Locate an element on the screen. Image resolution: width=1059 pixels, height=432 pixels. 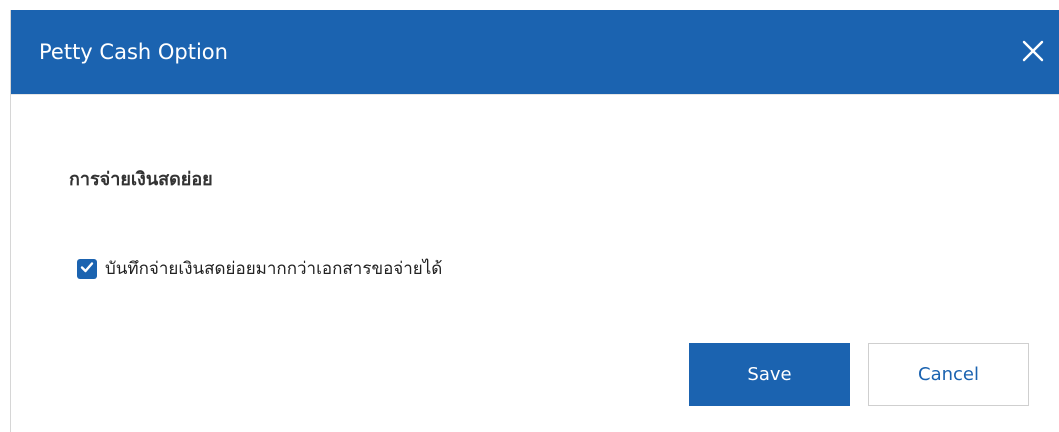
close-icon is located at coordinates (1033, 51).